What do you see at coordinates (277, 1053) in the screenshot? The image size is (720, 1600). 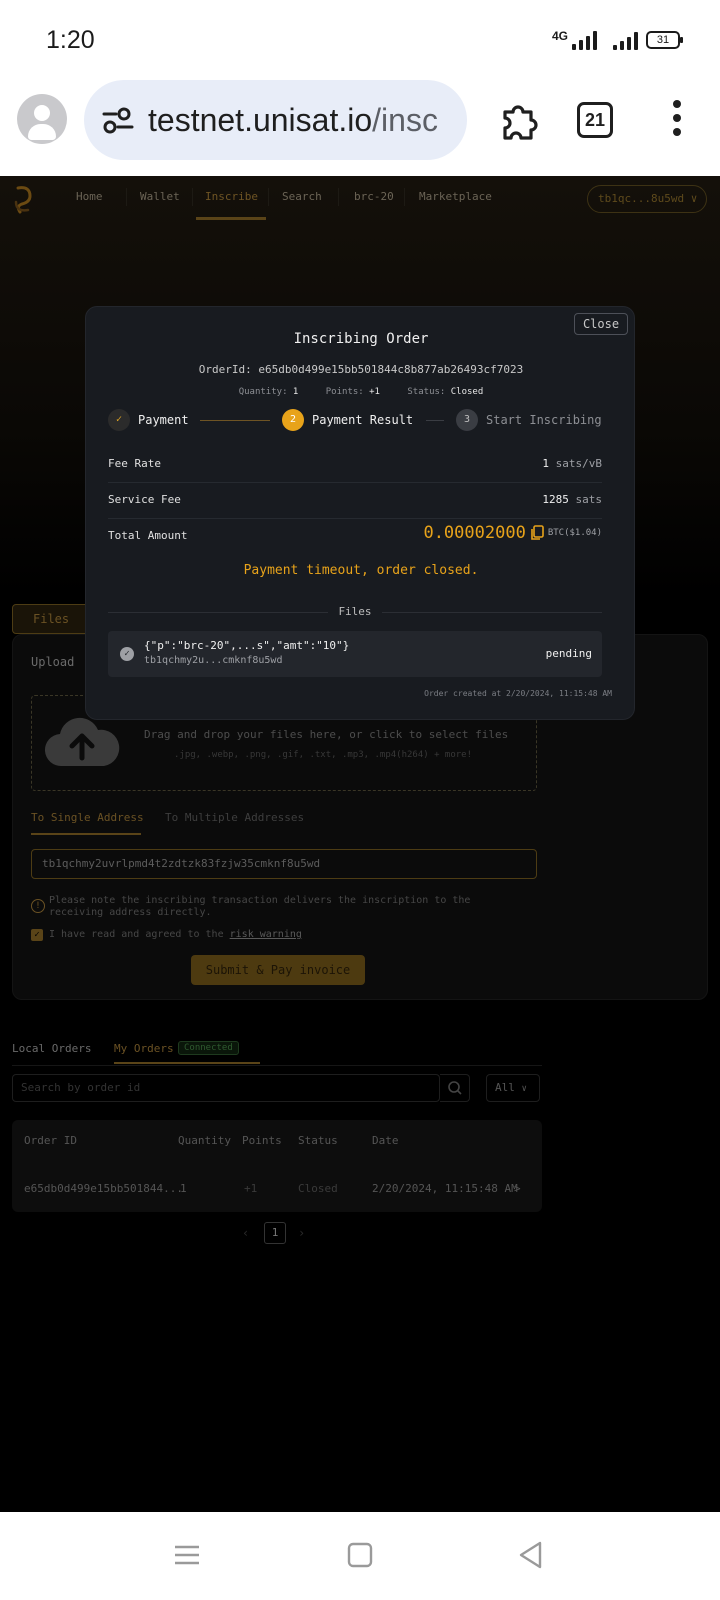 I see `orders-tabs: Local Orders My Orders Connected` at bounding box center [277, 1053].